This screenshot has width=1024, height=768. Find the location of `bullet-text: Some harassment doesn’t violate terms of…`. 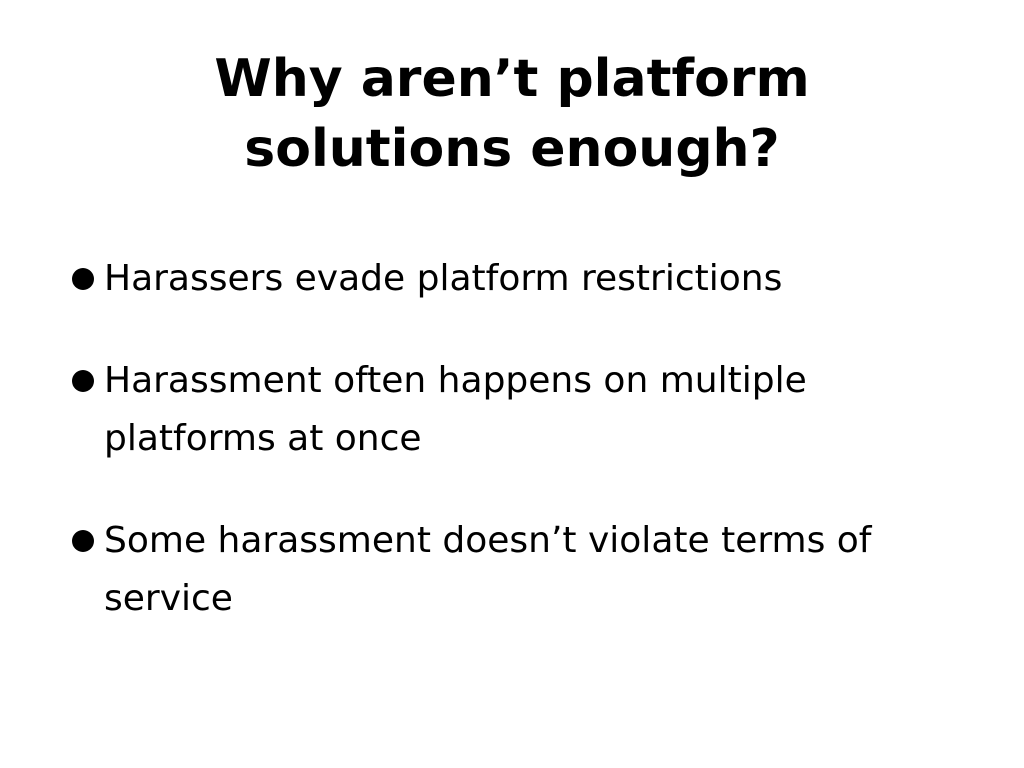

bullet-text: Some harassment doesn’t violate terms of… is located at coordinates (488, 569).